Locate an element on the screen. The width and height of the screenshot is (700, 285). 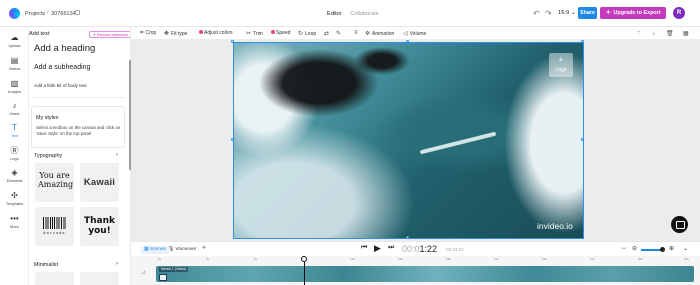
playhead-handle is located at coordinates (304, 259).